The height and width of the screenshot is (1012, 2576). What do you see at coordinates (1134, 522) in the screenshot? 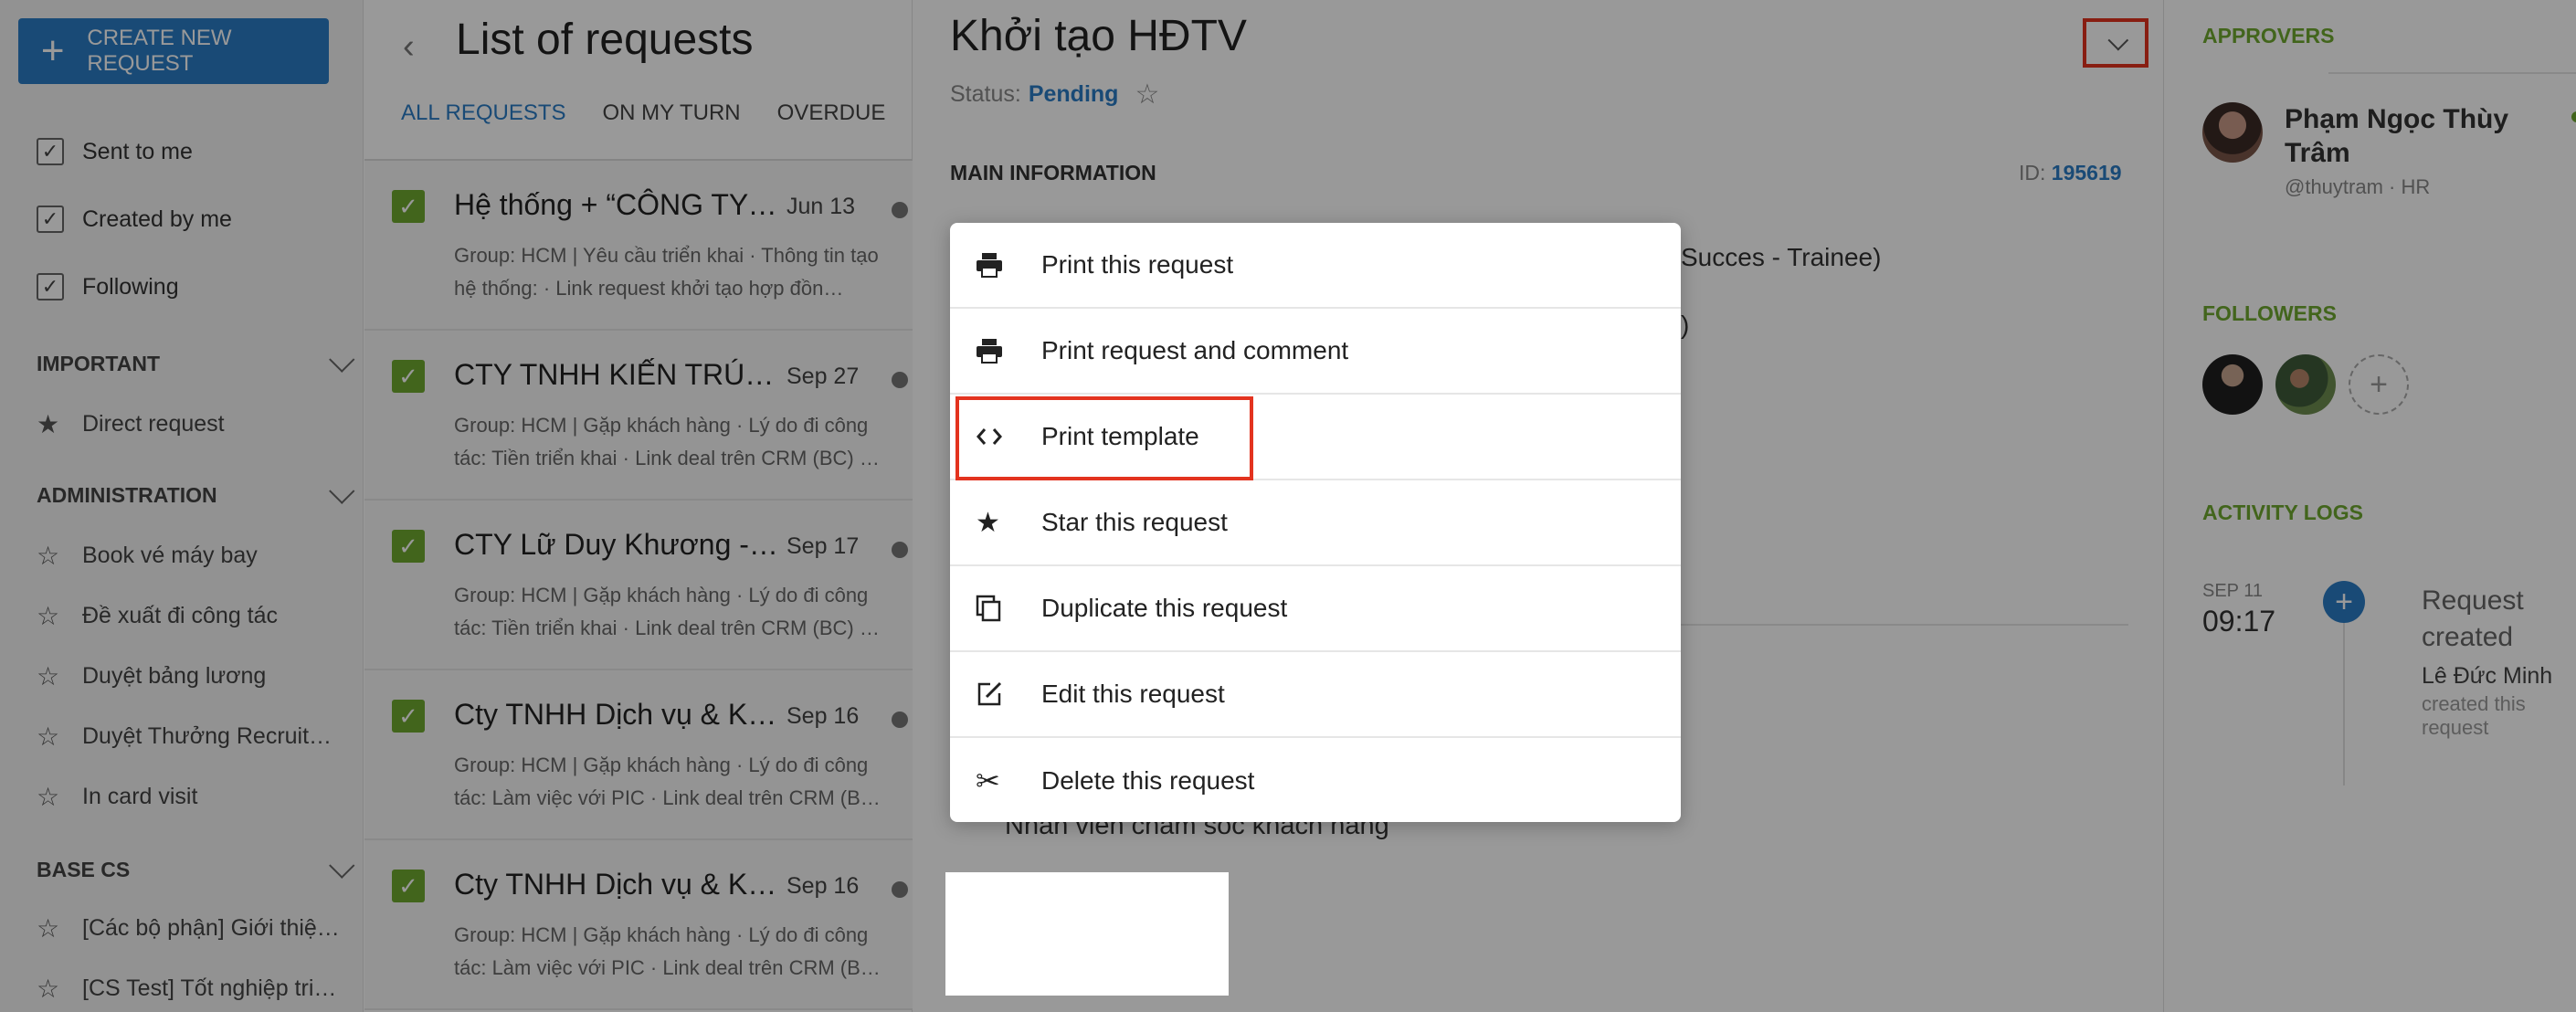
I see `menu-item-label: Star this request` at bounding box center [1134, 522].